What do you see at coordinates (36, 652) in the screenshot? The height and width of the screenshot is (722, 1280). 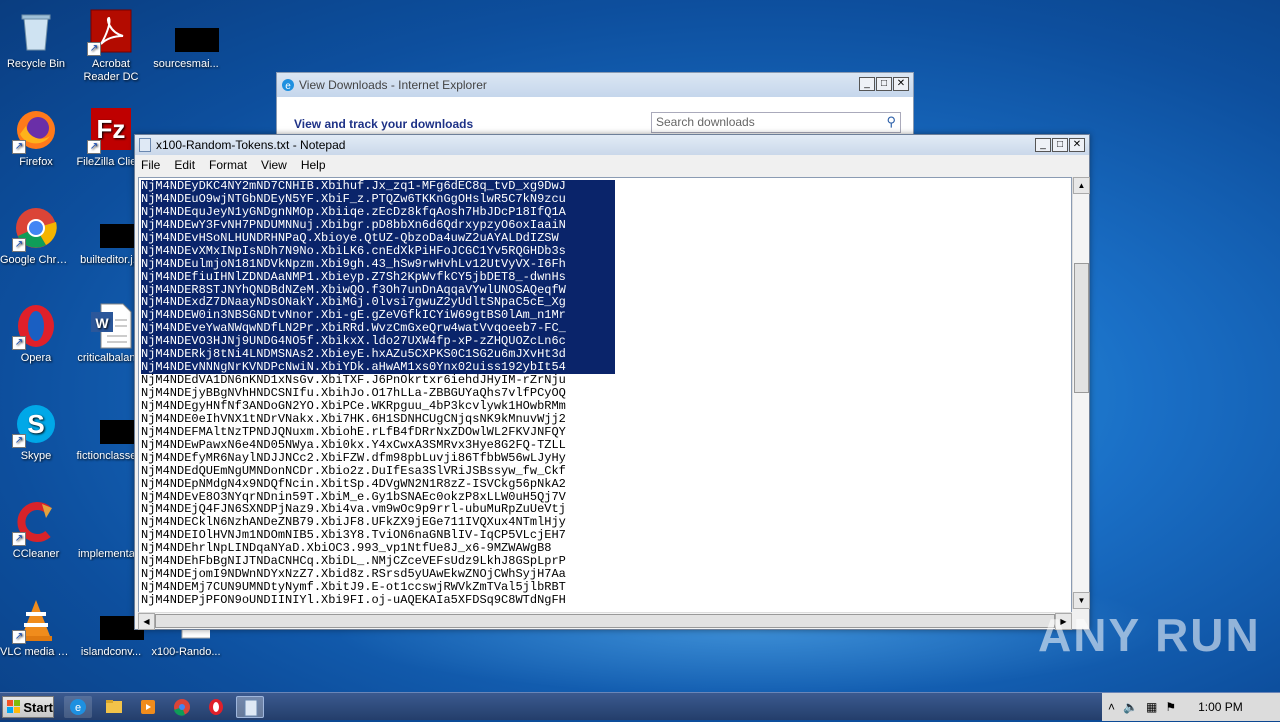 I see `desktop-icon-label: VLC media player` at bounding box center [36, 652].